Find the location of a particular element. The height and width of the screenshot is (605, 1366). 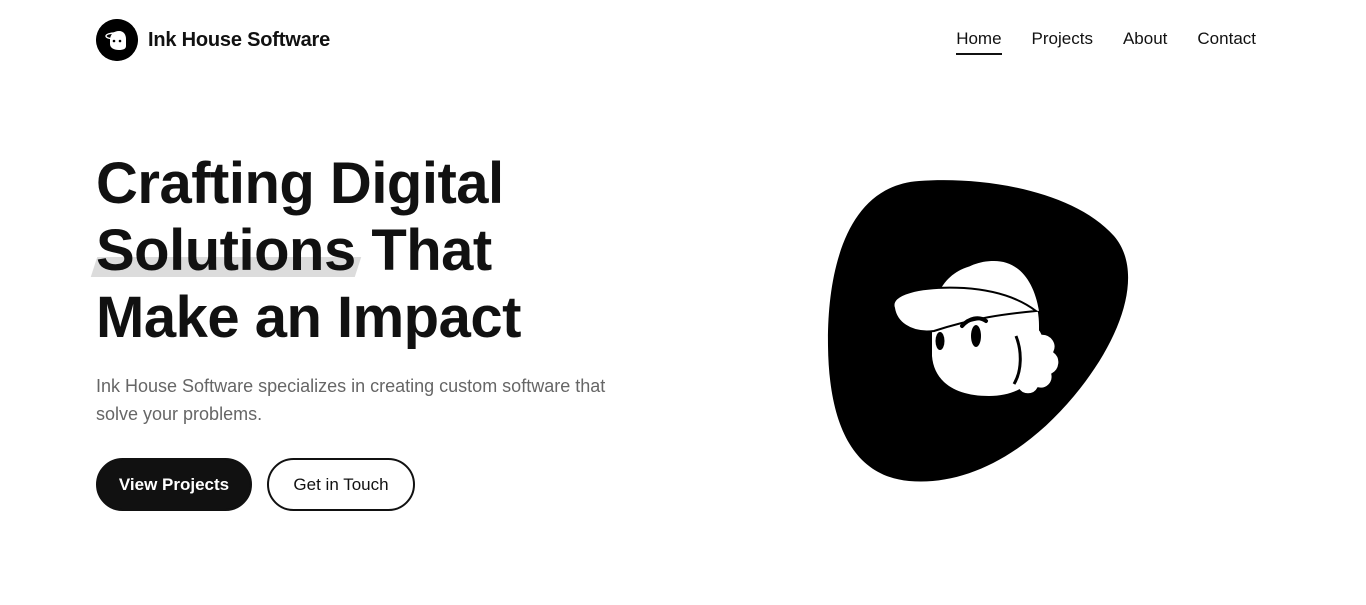

nav-contact: Contact is located at coordinates (1226, 40).